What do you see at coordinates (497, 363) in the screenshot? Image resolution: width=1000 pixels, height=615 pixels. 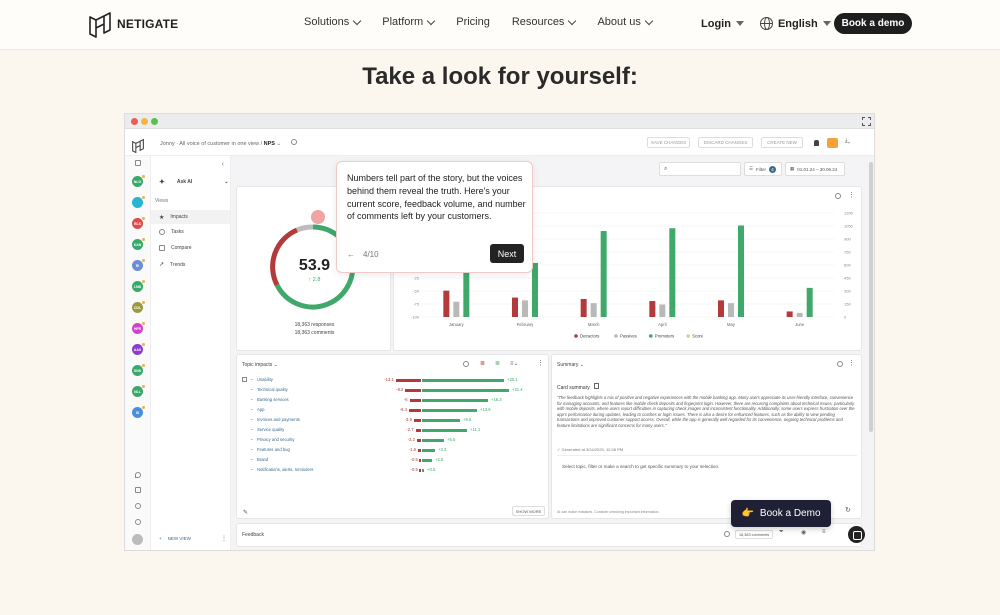 I see `sort-positive-icon: ≣` at bounding box center [497, 363].